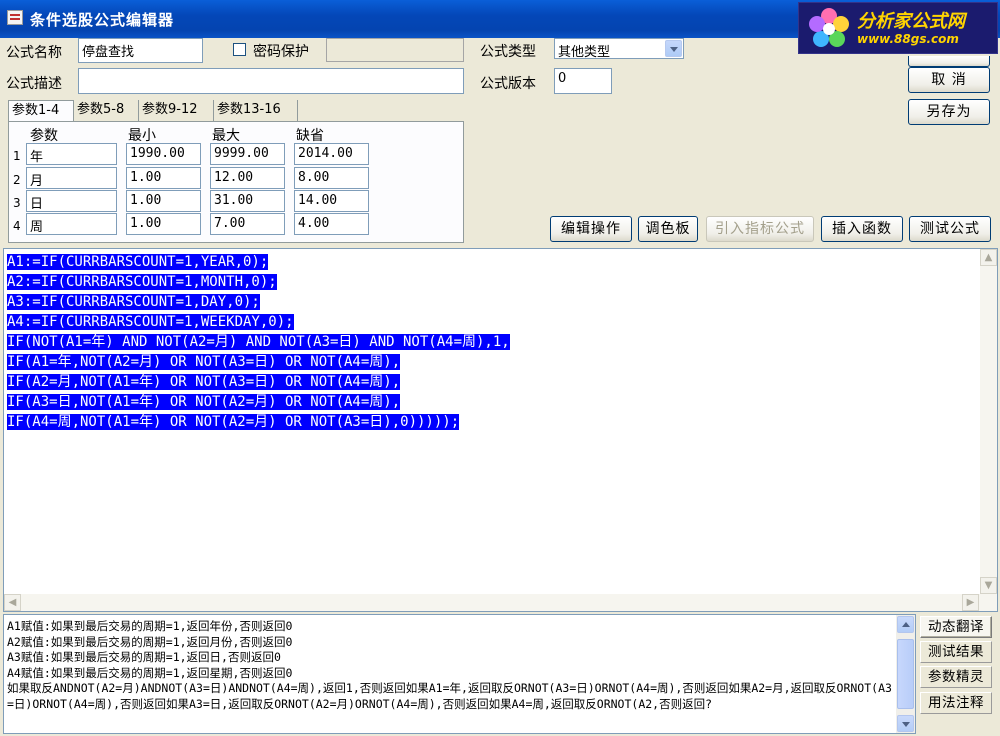 The image size is (1000, 736). Describe the element at coordinates (905, 624) in the screenshot. I see `scroll-up-icon` at that location.